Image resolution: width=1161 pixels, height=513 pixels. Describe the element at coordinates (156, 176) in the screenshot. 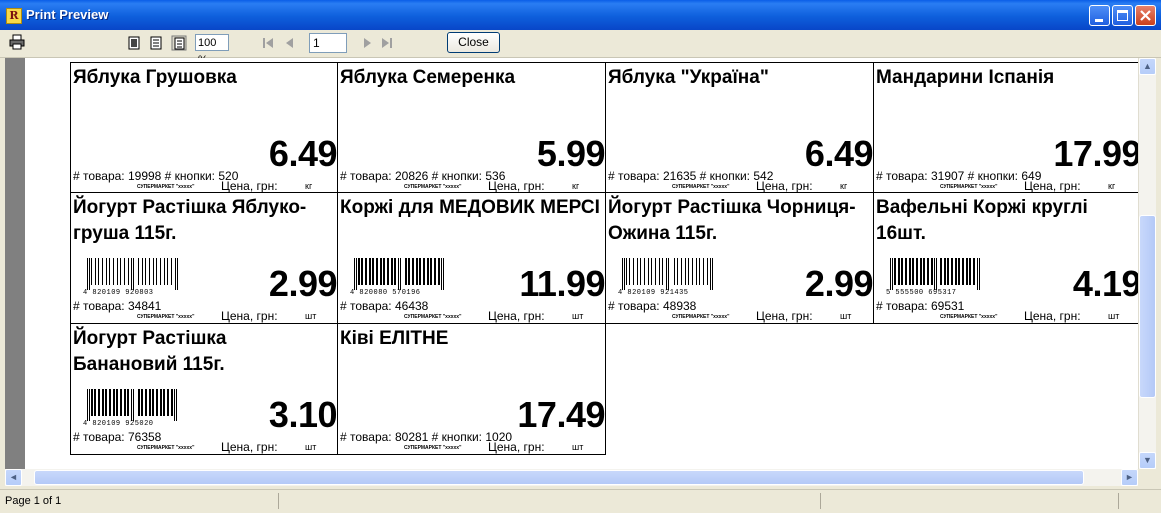

I see `product-codes: # товара: 19998 # кнопки: 520` at that location.